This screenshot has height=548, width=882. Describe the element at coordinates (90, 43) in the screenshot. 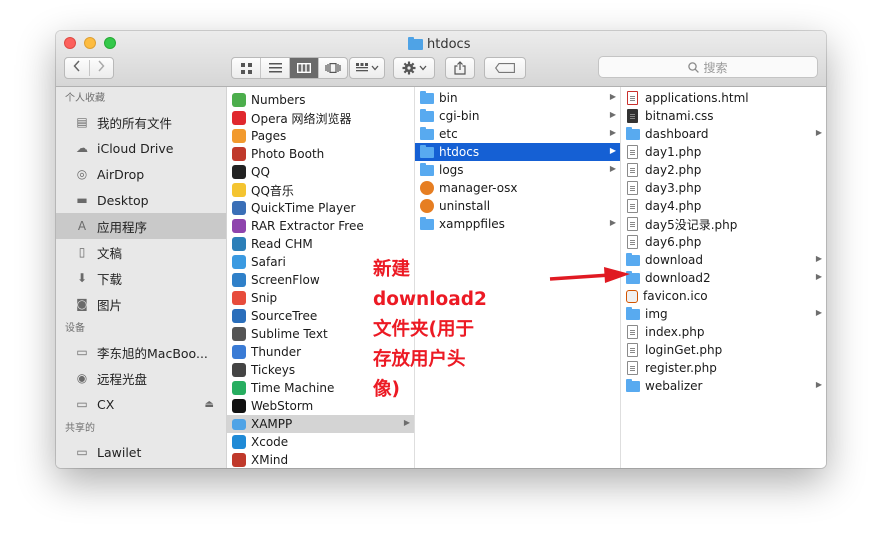

I see `minimize-window-button` at that location.